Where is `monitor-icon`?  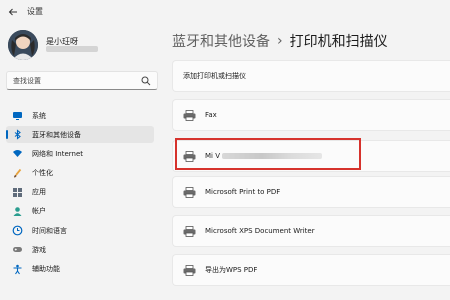
monitor-icon is located at coordinates (17, 115).